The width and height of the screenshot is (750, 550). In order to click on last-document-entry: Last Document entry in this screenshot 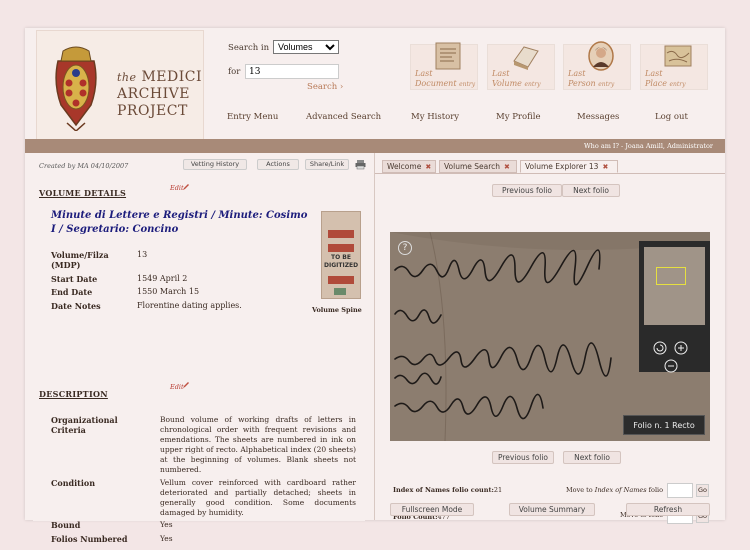, I will do `click(444, 66)`.